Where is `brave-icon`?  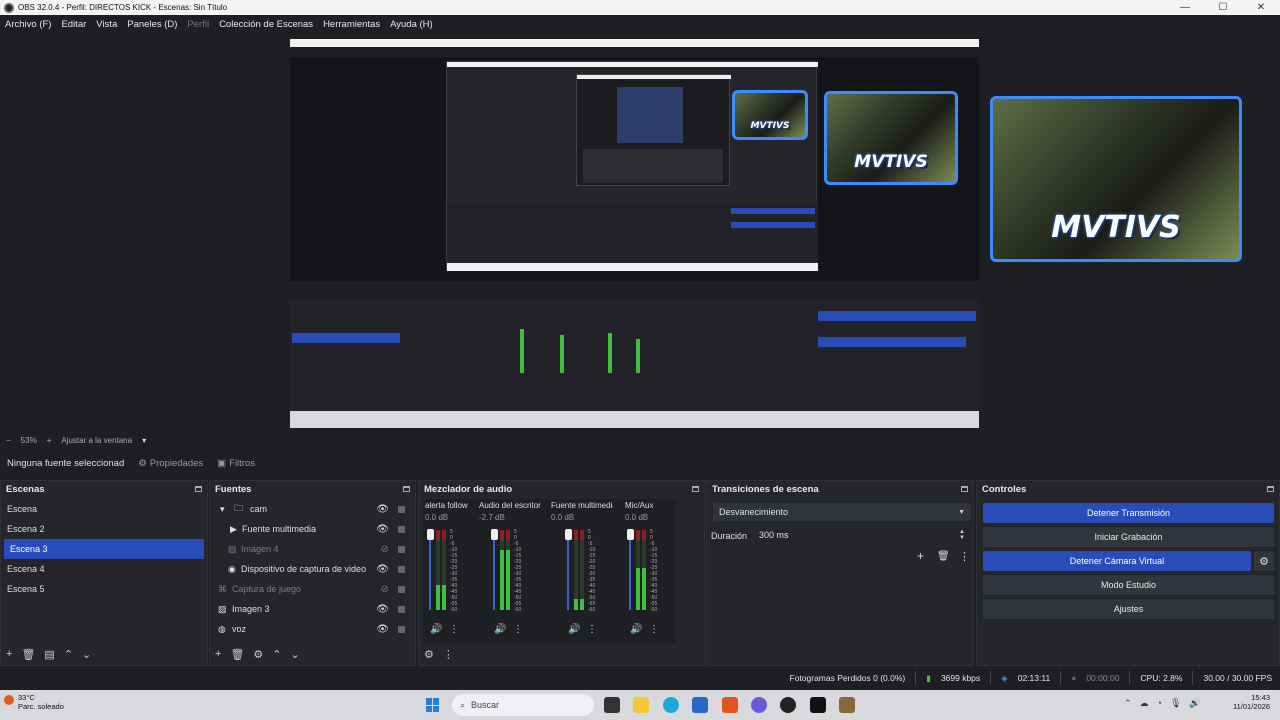 brave-icon is located at coordinates (730, 705).